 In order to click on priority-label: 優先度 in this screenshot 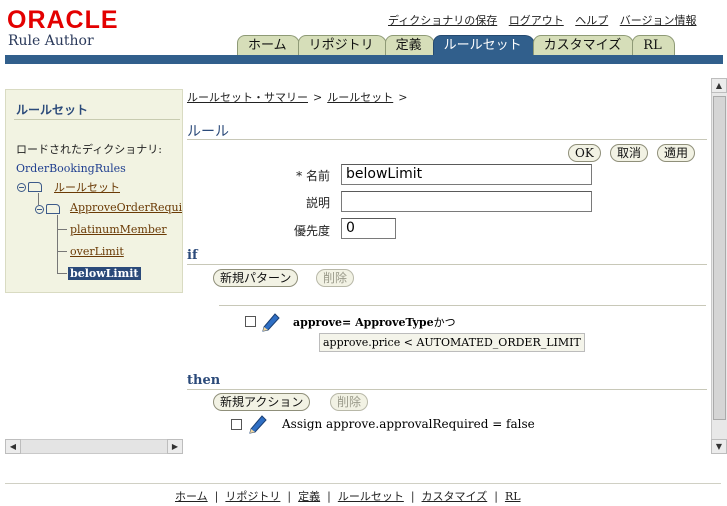, I will do `click(311, 231)`.